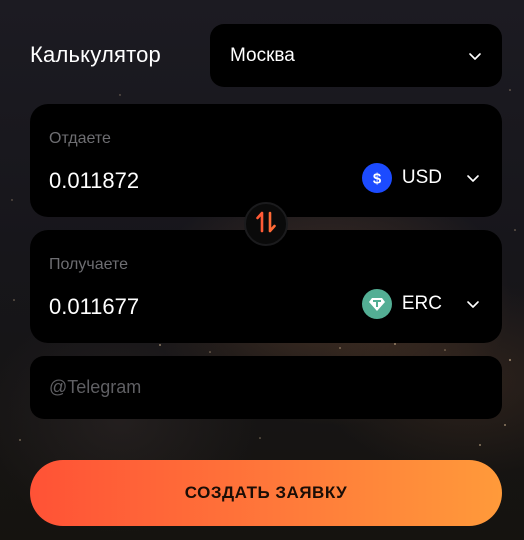 Image resolution: width=524 pixels, height=540 pixels. I want to click on telegram-field, so click(266, 387).